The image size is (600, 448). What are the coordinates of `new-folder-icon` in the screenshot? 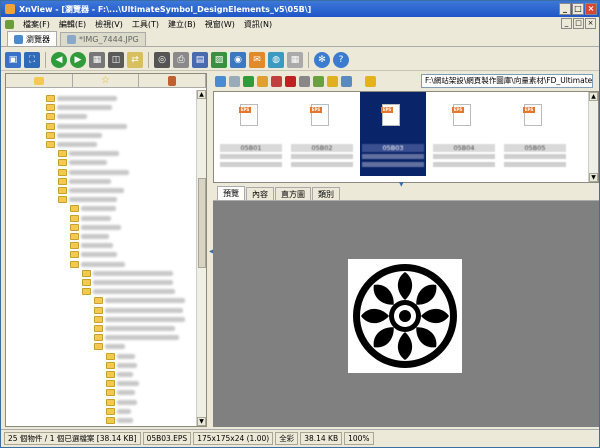 It's located at (262, 81).